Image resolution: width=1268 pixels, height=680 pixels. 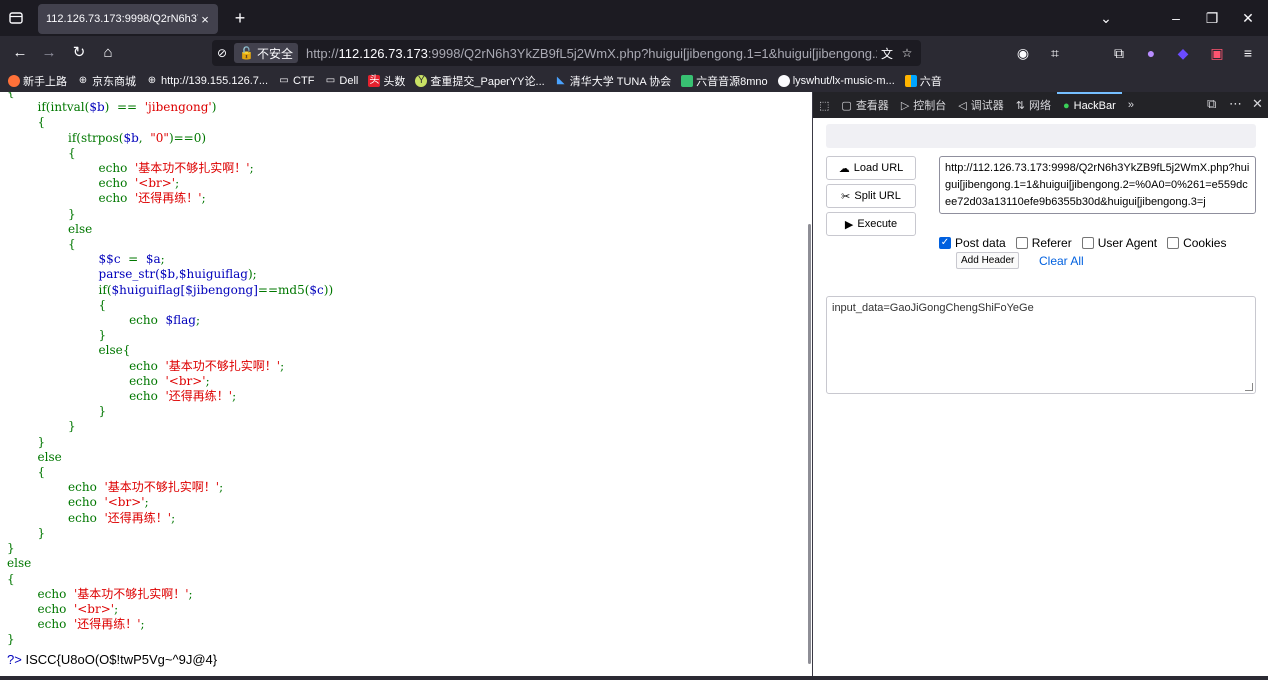 I want to click on bookmark-label: Dell, so click(x=349, y=81).